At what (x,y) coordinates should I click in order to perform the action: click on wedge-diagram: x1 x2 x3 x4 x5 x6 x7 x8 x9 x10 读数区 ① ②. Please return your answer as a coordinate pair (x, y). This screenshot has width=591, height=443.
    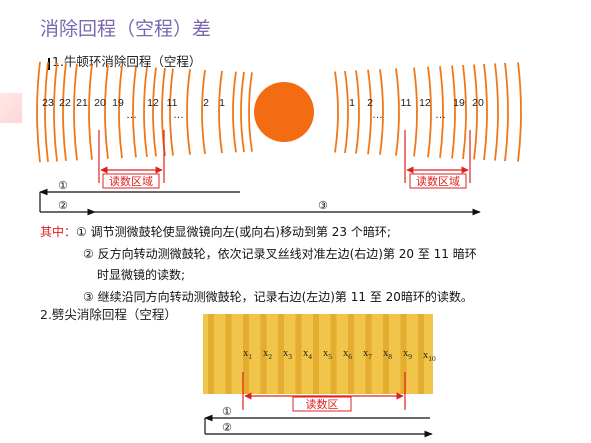
    Looking at the image, I should click on (319, 376).